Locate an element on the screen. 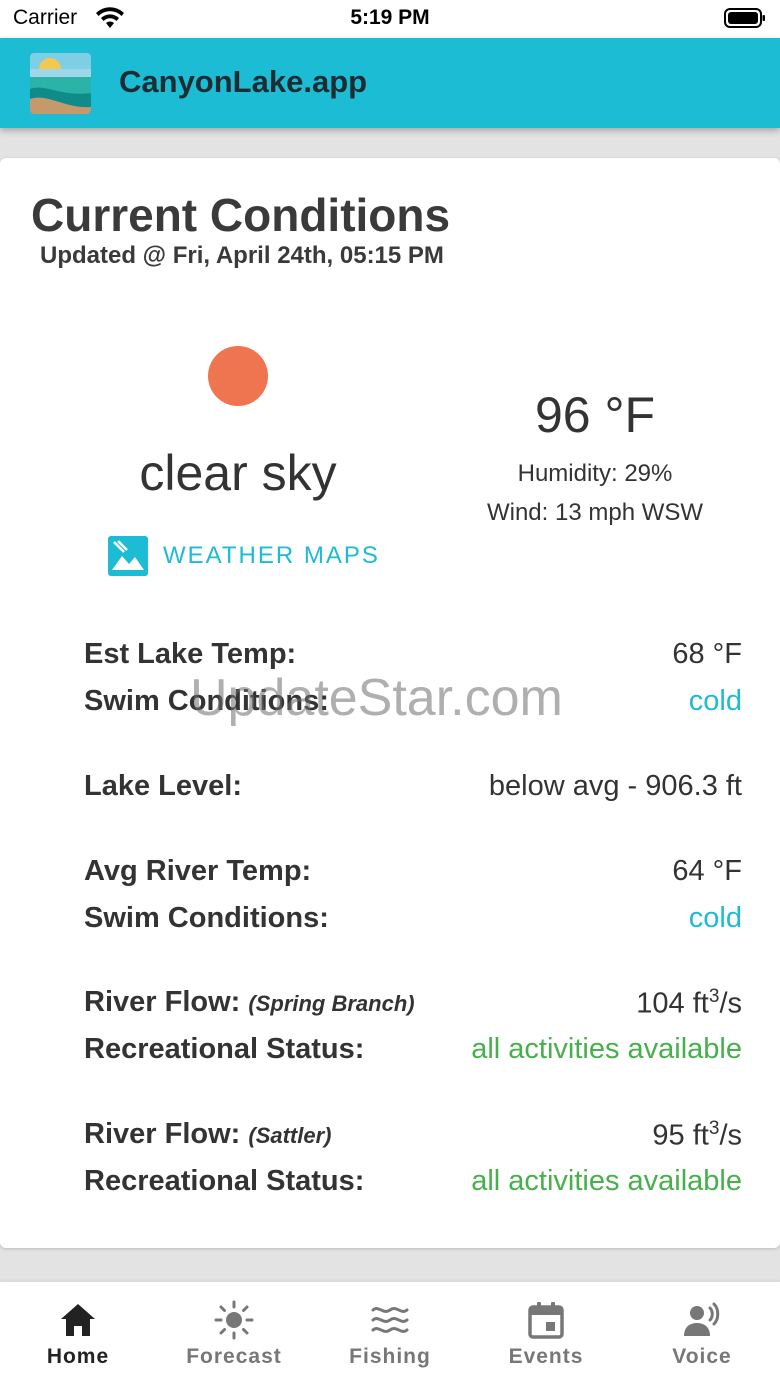 The image size is (780, 1387). river-swim-label: Swim Conditions: is located at coordinates (206, 918).